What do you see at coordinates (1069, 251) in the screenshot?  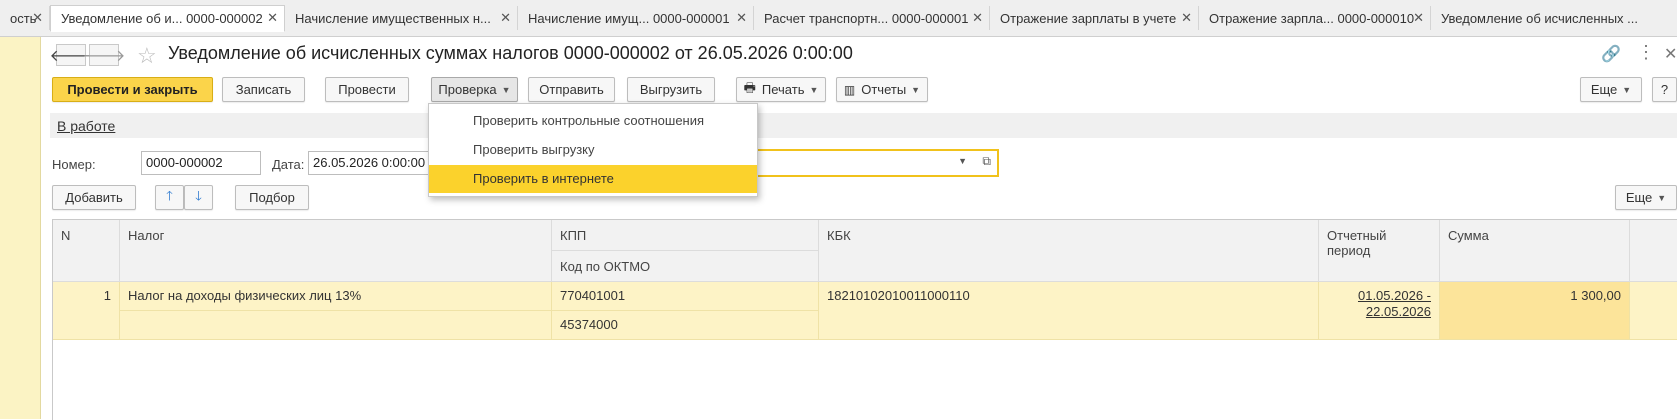 I see `column-header-kbk: КБК` at bounding box center [1069, 251].